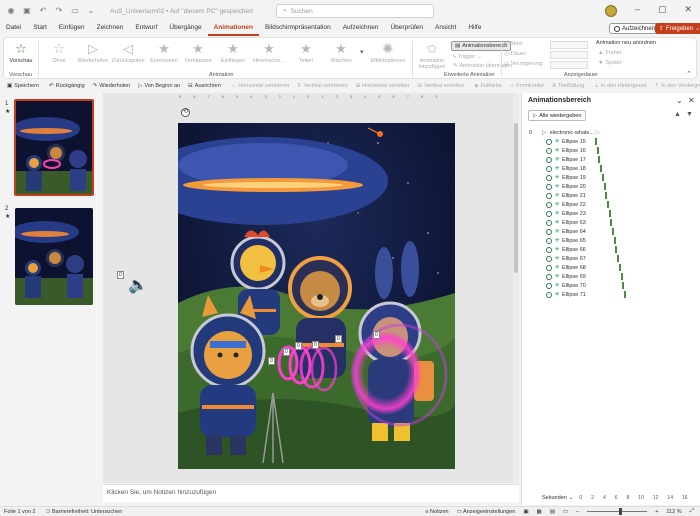 The image size is (700, 516). I want to click on share-button: ⇪ Freigeben ⌄, so click(677, 28).